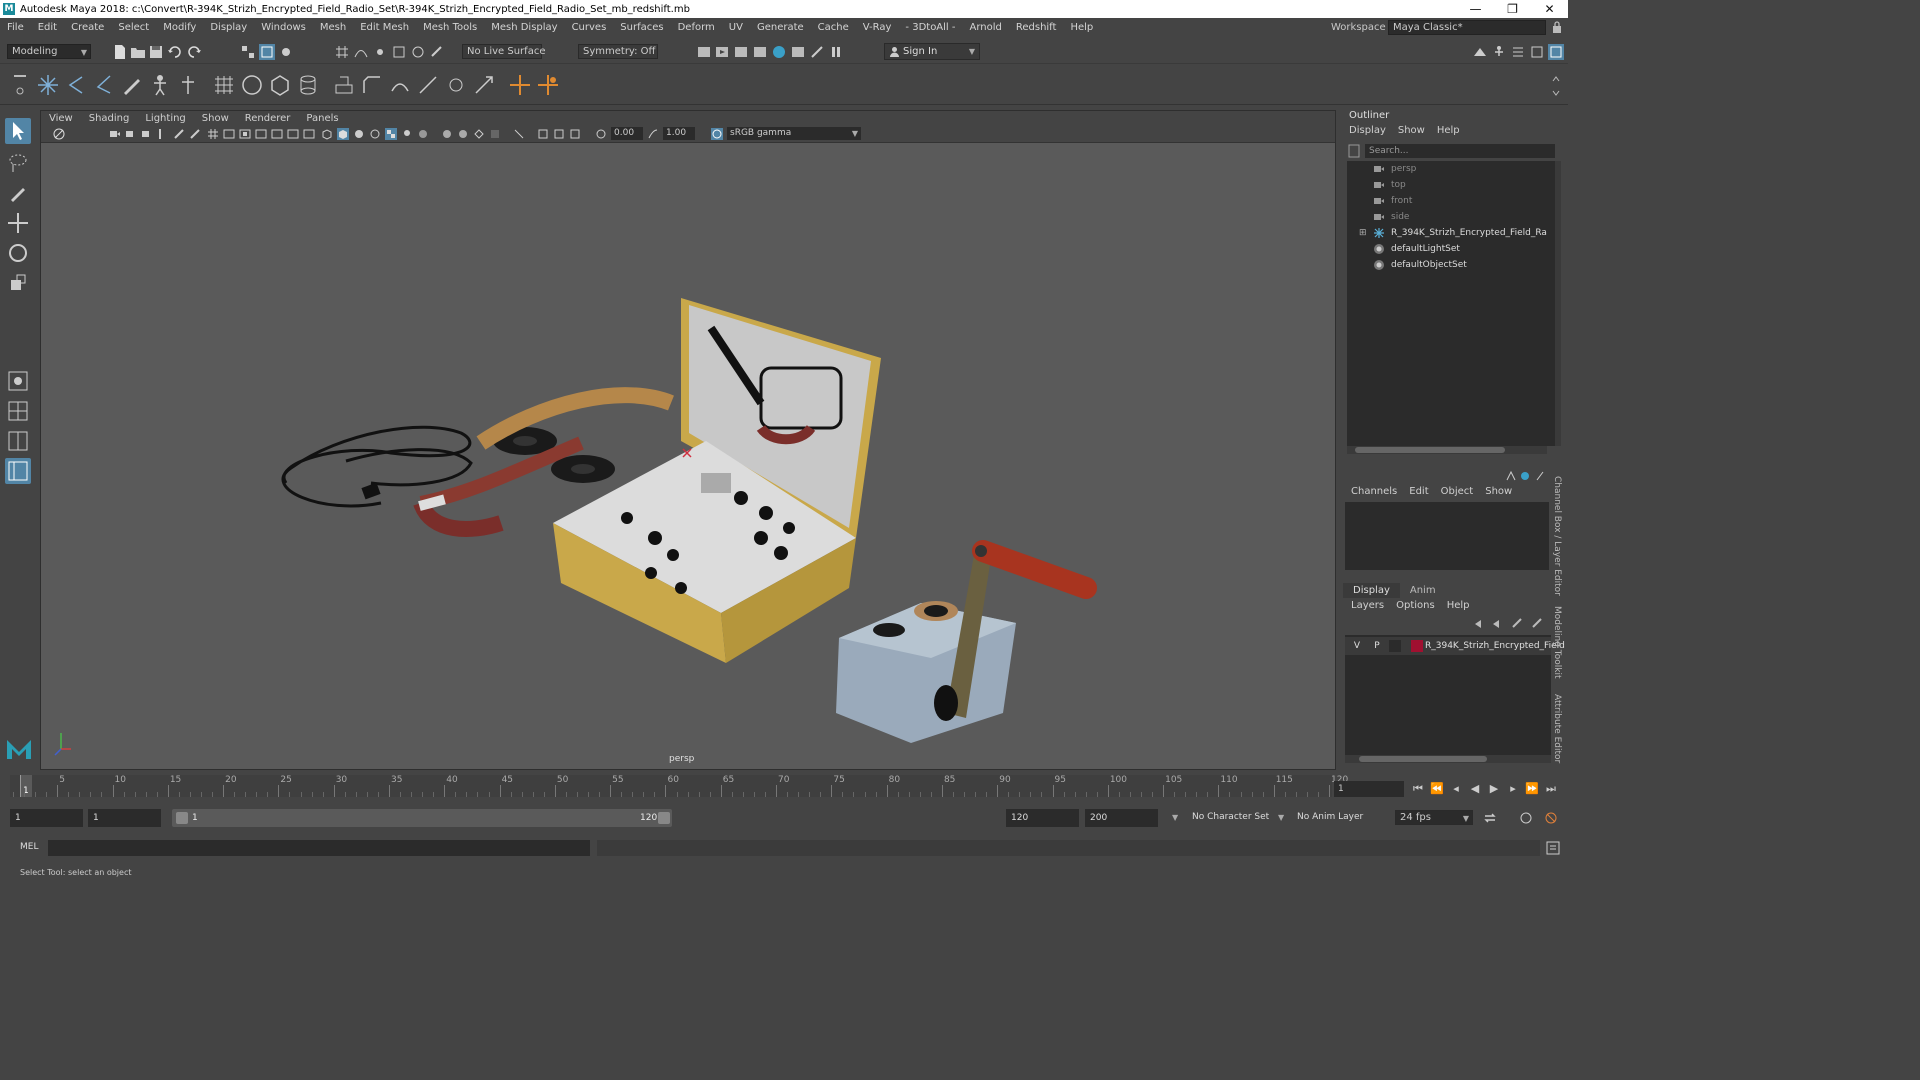 This screenshot has width=1920, height=1080. I want to click on joint-tool-icon, so click(188, 85).